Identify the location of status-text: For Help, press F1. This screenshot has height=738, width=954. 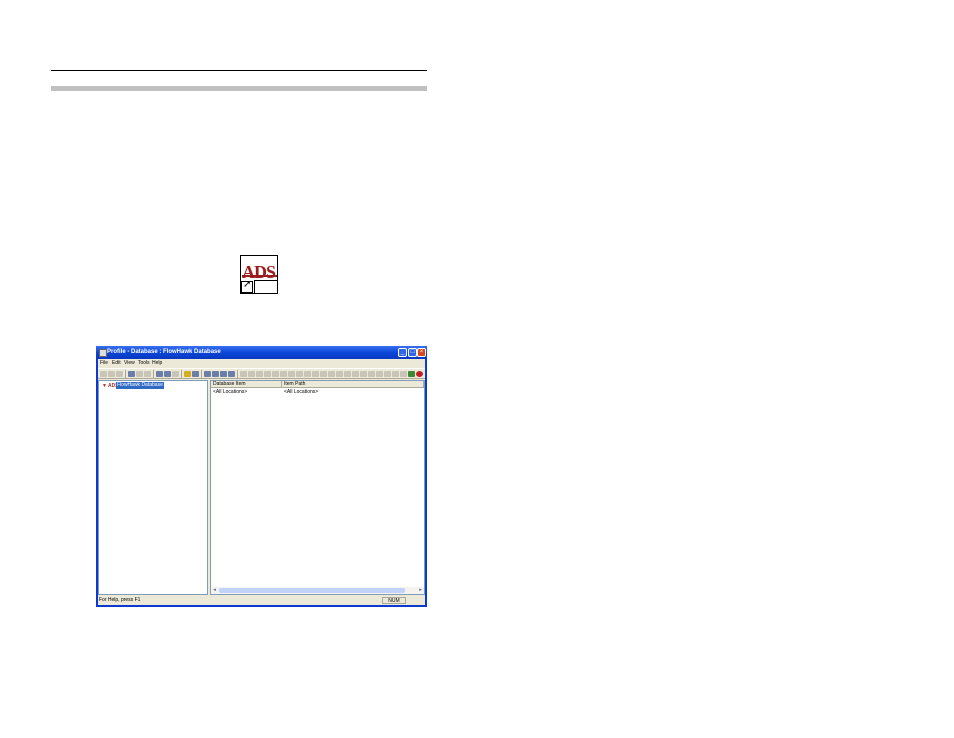
(120, 600).